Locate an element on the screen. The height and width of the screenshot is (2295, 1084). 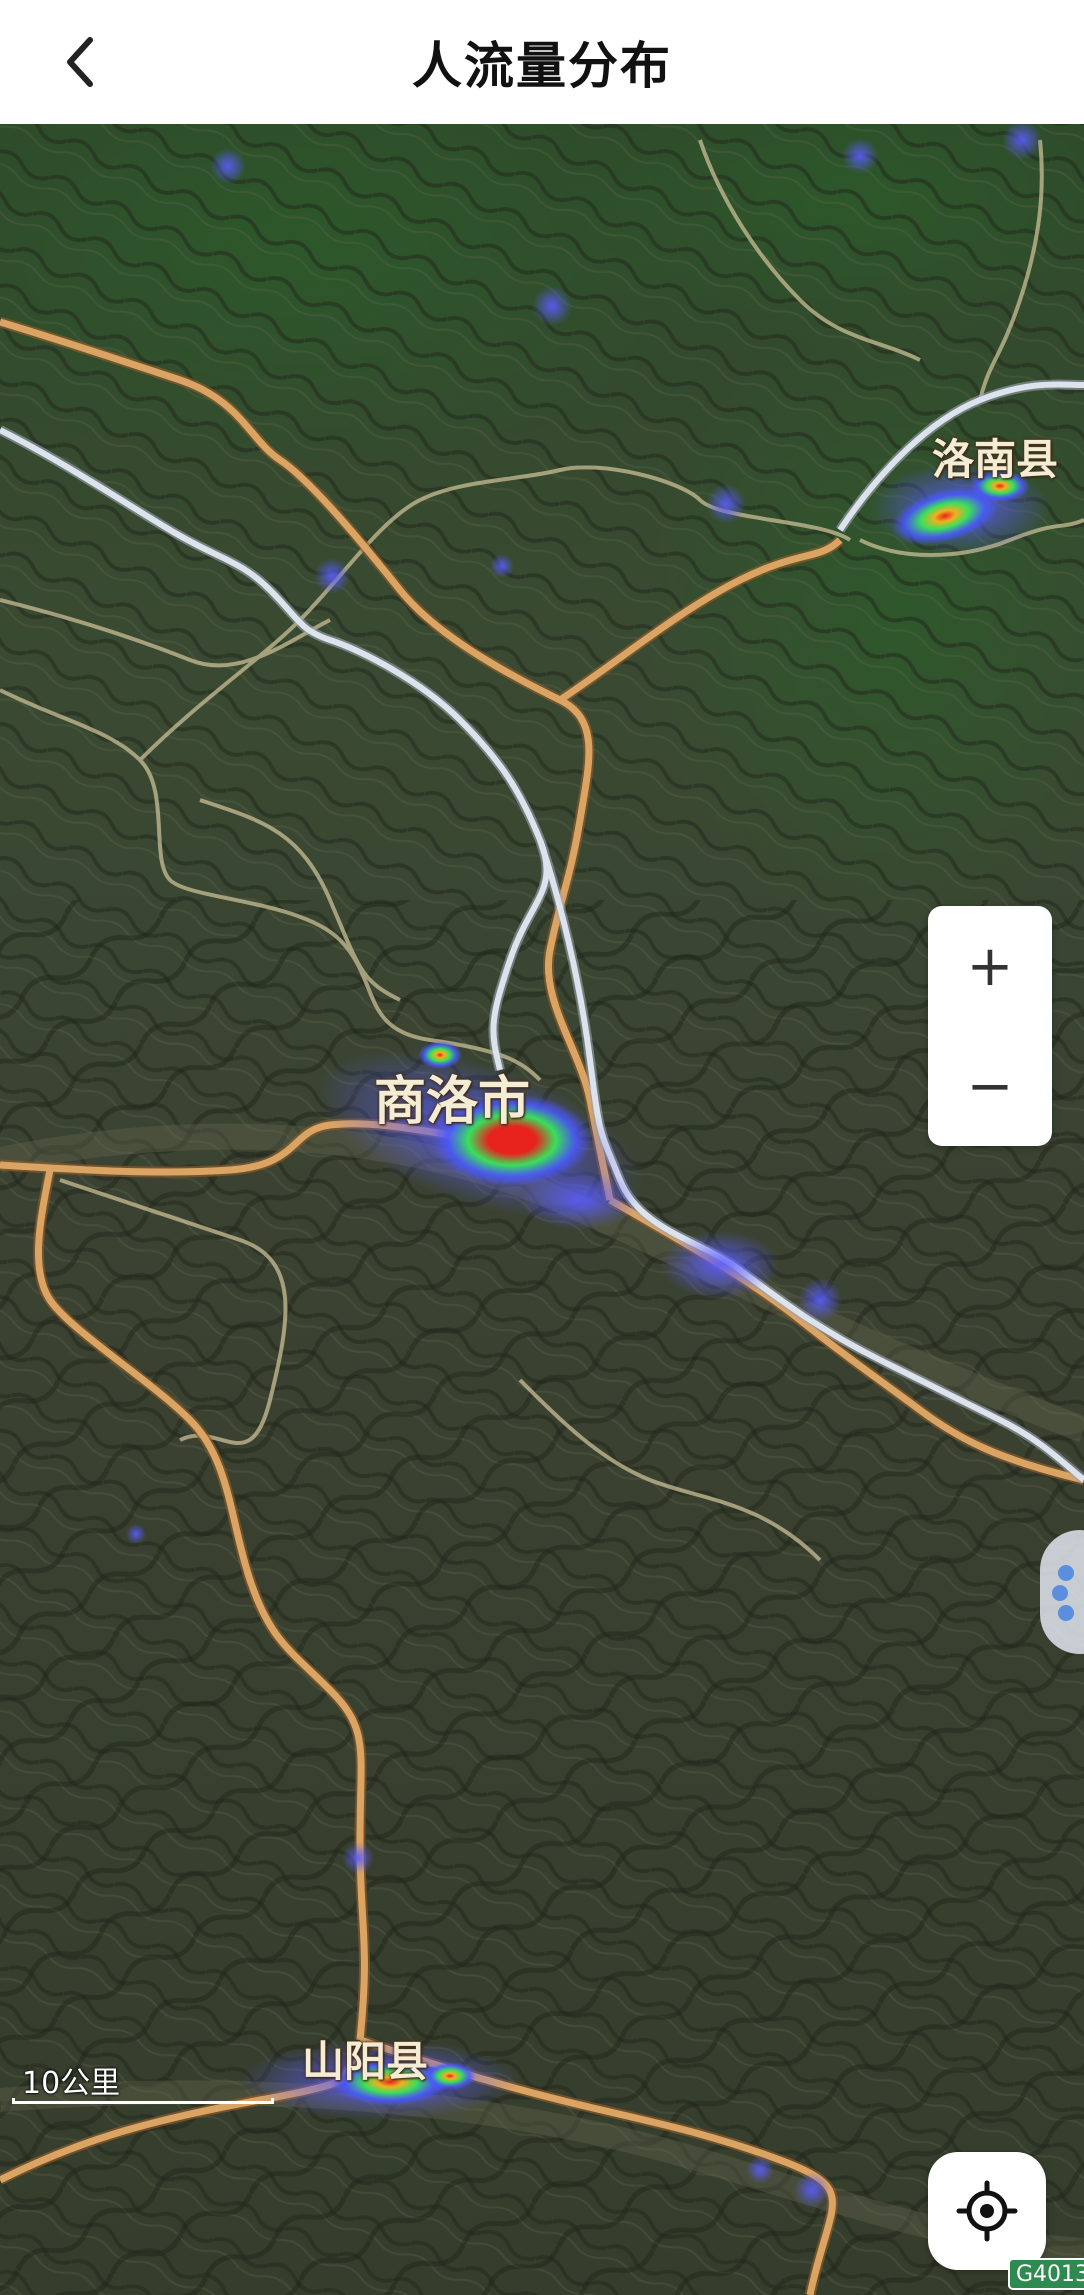
city-label-shanyang: 山阳县 is located at coordinates (365, 2061).